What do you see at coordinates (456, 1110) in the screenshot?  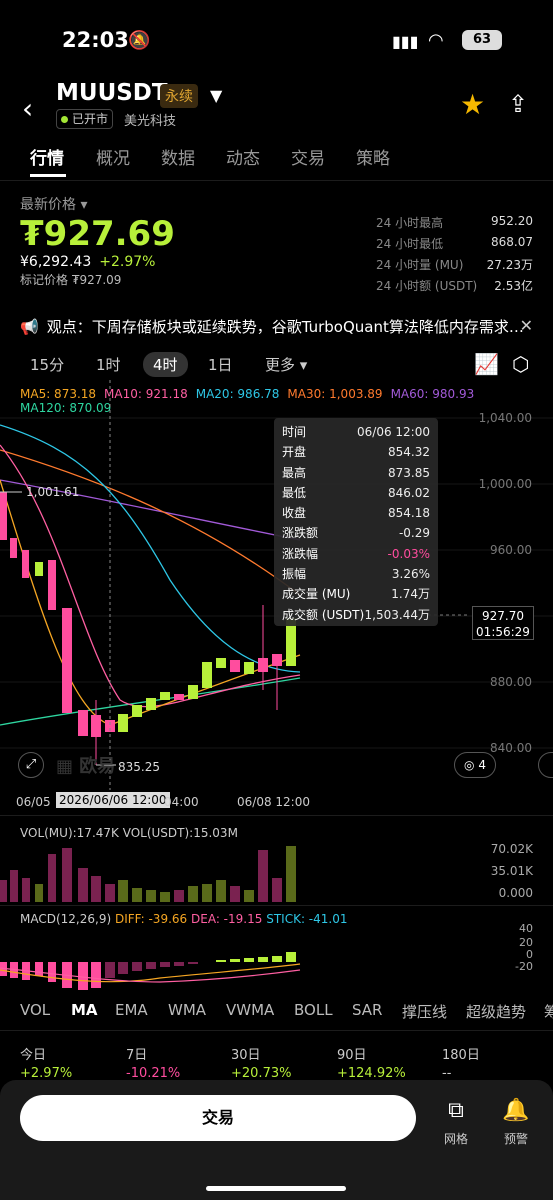 I see `grid-bot-icon: ⧉` at bounding box center [456, 1110].